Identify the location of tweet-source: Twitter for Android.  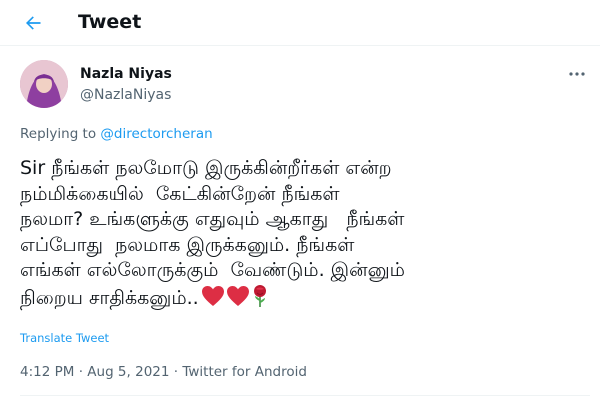
(244, 372).